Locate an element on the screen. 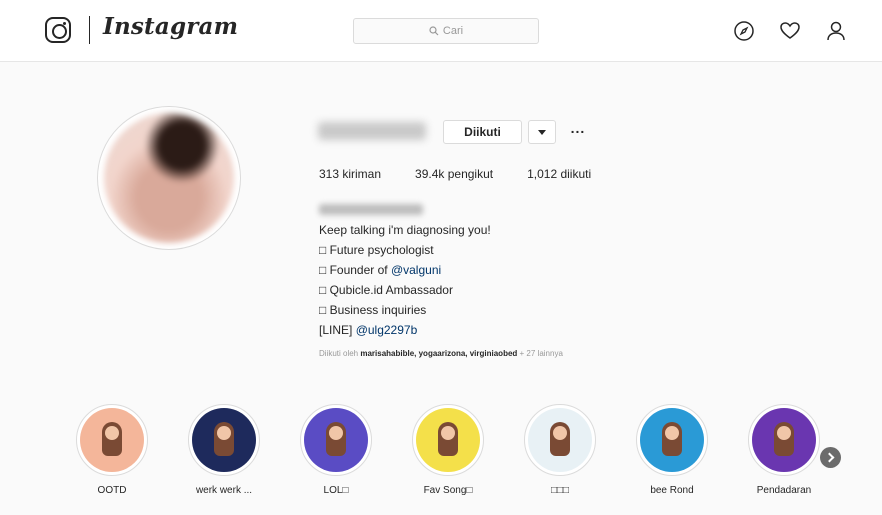 This screenshot has height=515, width=882. followed-by-names: marisahabible, yogaarizona, virginiaobed is located at coordinates (439, 353).